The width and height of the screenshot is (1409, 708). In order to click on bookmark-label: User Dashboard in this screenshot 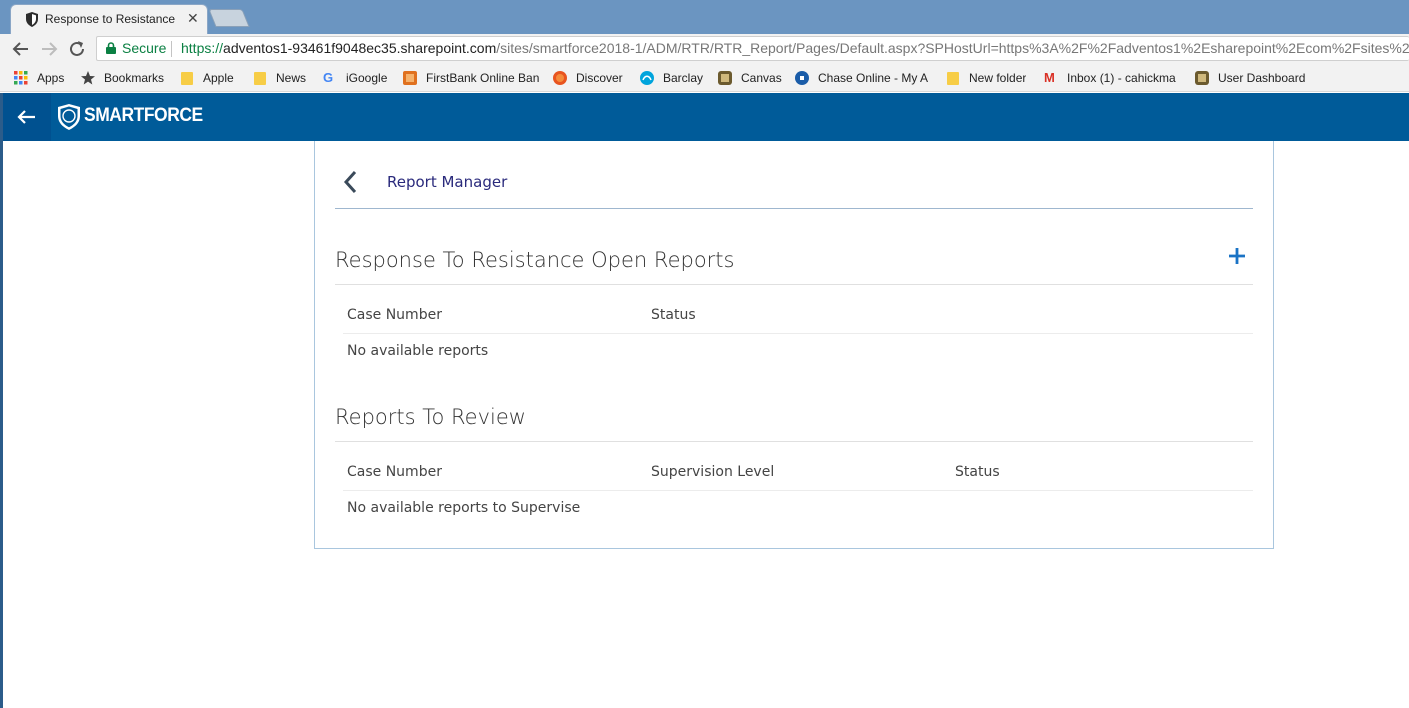, I will do `click(1262, 78)`.